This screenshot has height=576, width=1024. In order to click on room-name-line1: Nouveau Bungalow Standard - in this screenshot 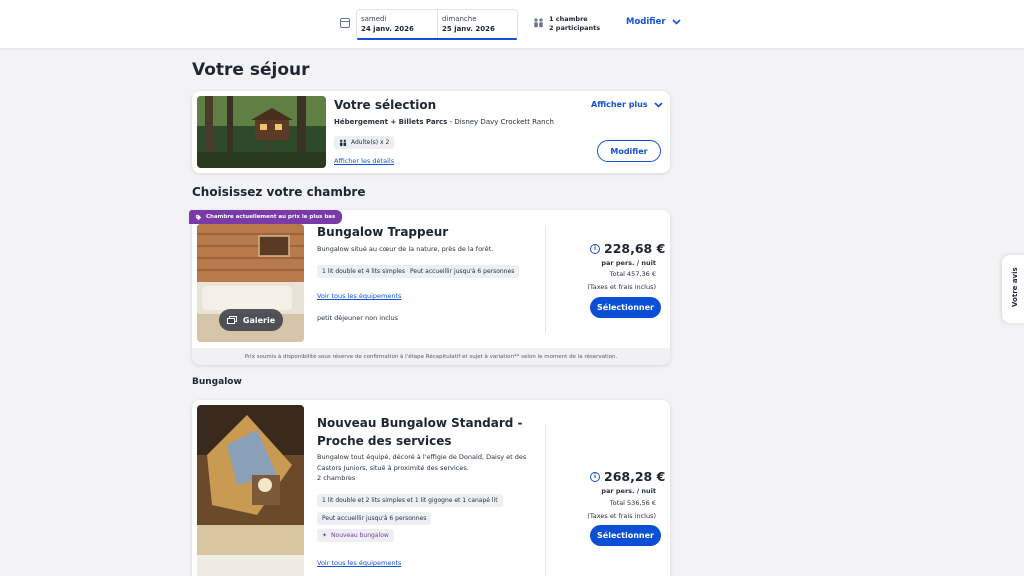, I will do `click(420, 423)`.